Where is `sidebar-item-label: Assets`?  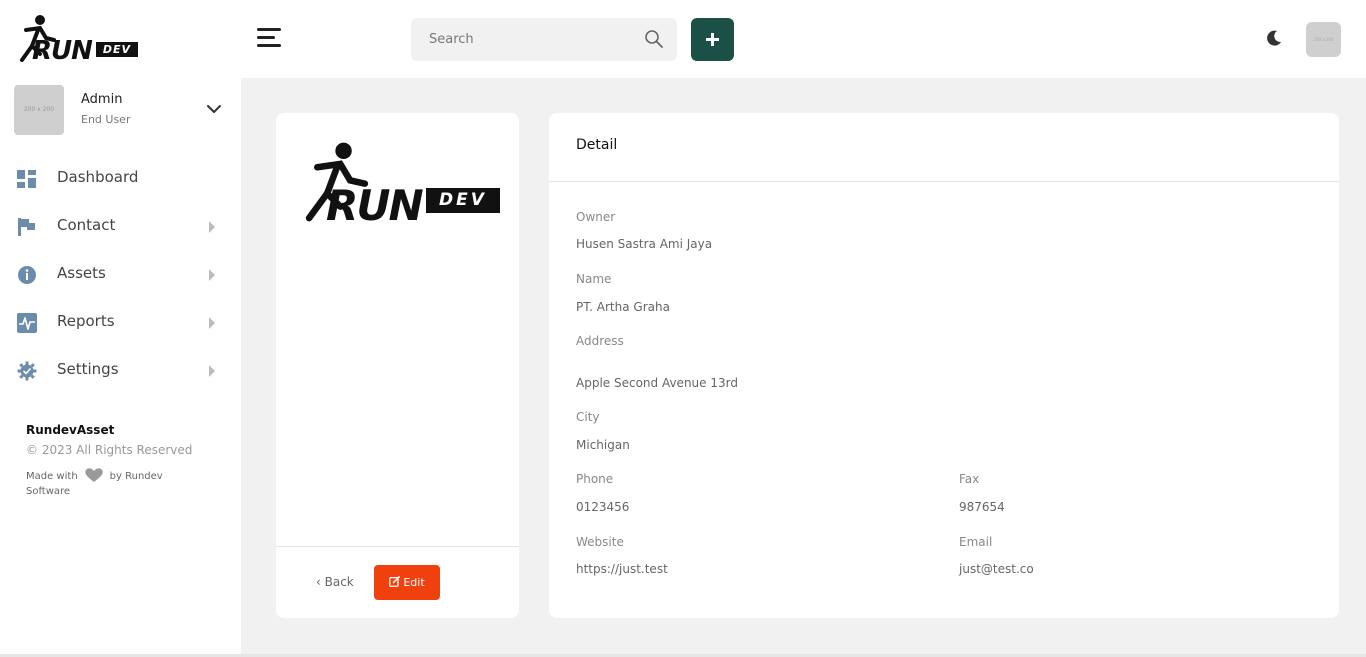
sidebar-item-label: Assets is located at coordinates (81, 273).